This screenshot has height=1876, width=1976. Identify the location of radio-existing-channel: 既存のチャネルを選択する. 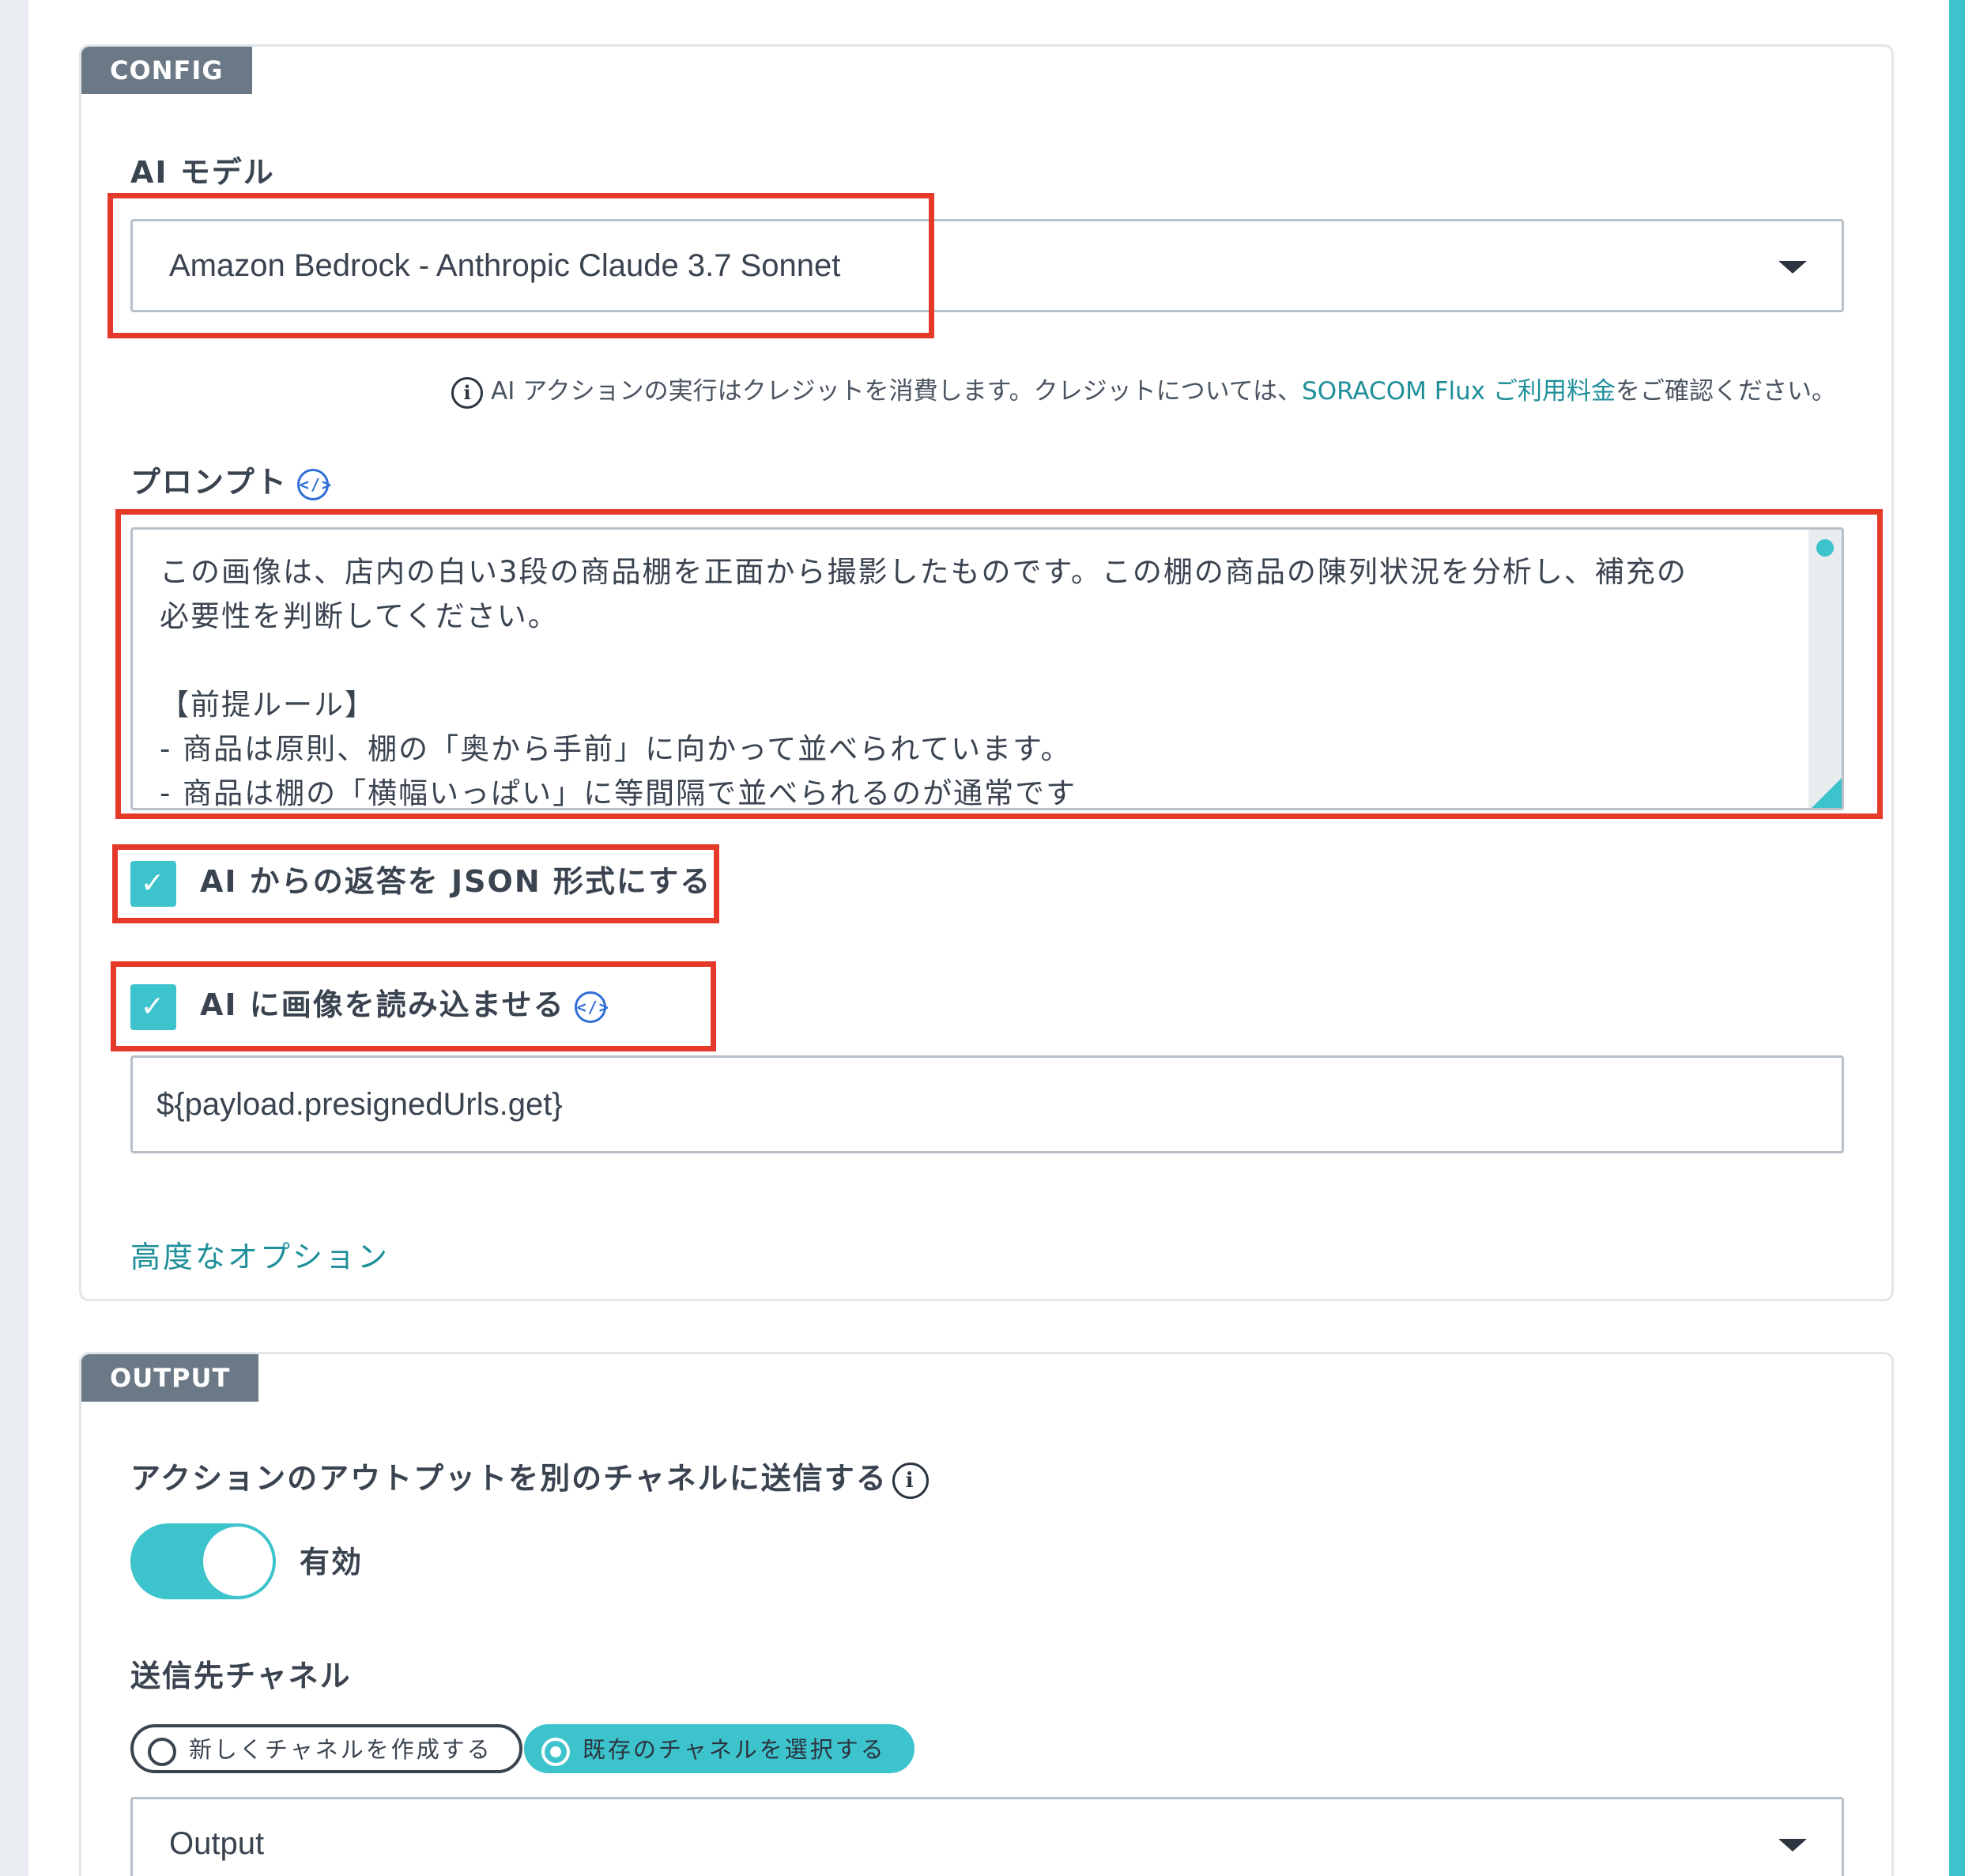
(719, 1748).